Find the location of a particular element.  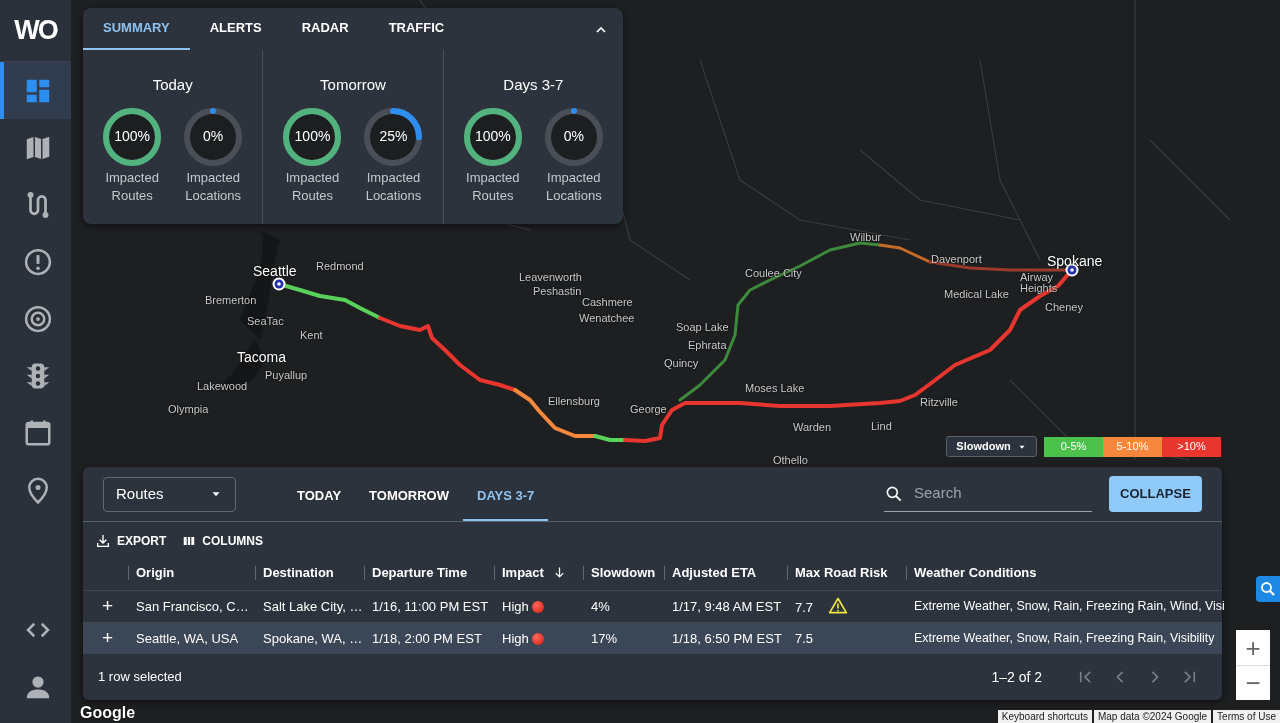

table-row: + Seattle, WA, USA Spokane, WA, … 1/18, 2:00 PM EST High 17% 1/18, 6:50 PM EST 7.5 Extreme Weather, Snow, Rain, Freezing Rain, Visibility is located at coordinates (652, 638).